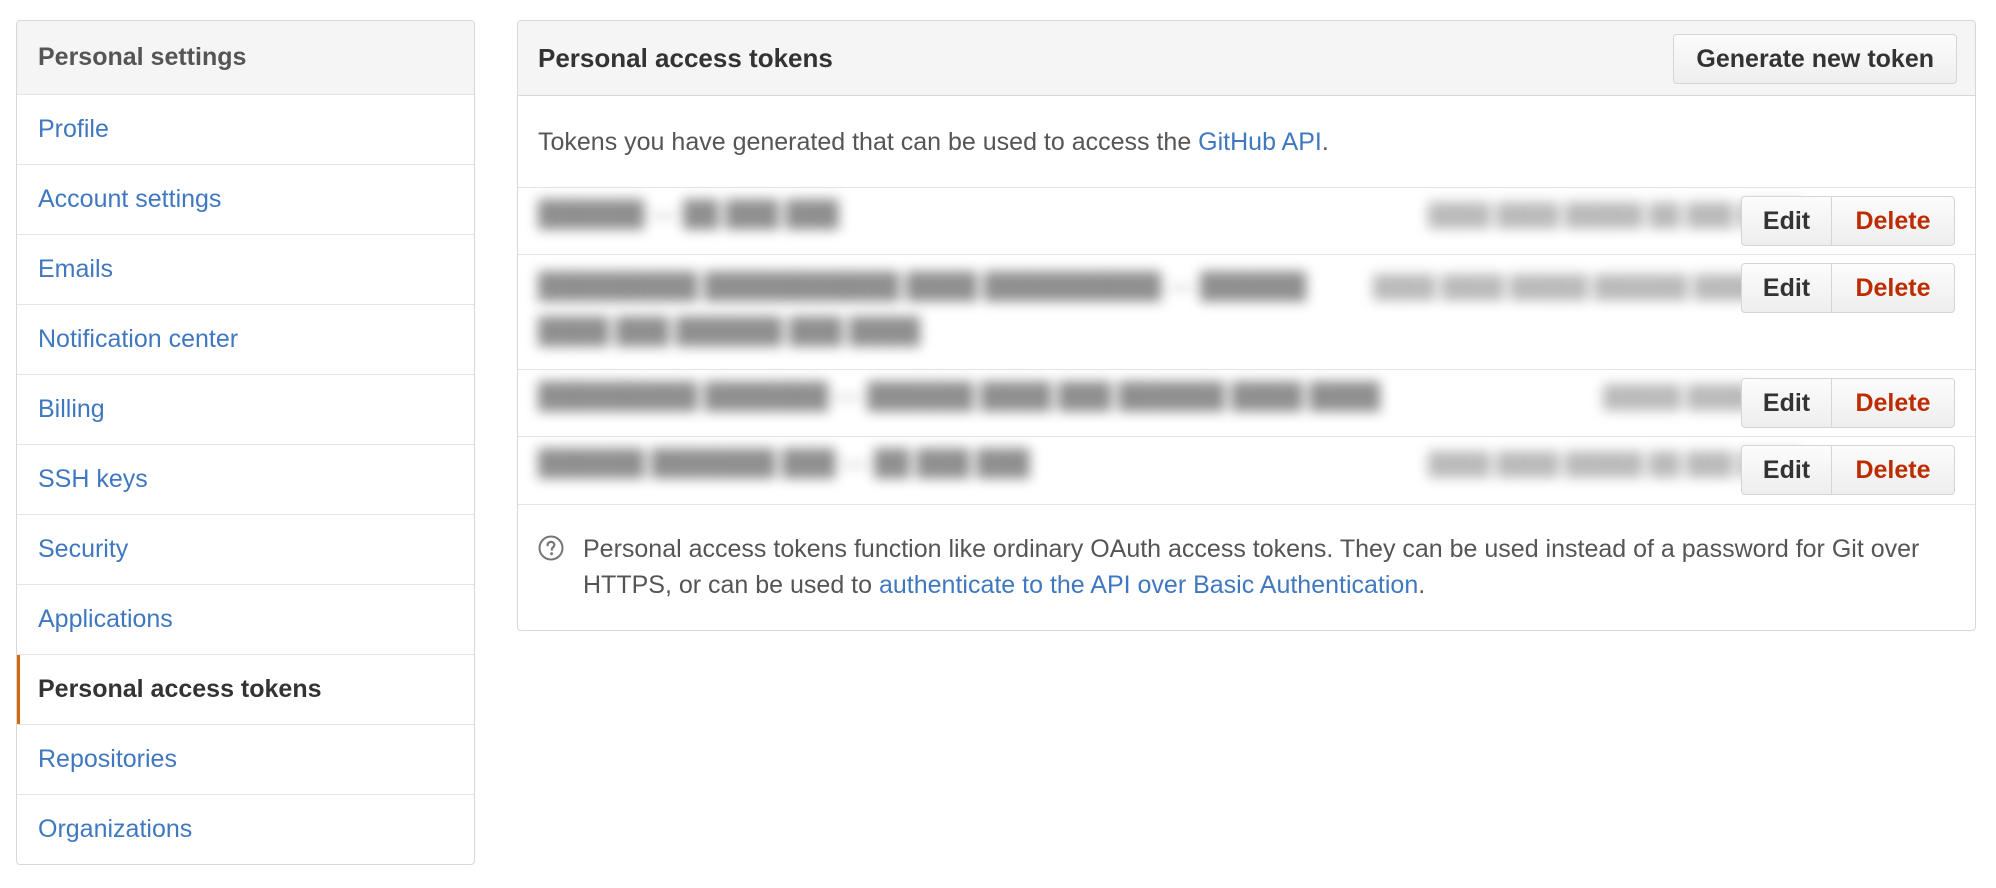 This screenshot has height=888, width=1996. What do you see at coordinates (245, 200) in the screenshot?
I see `sidebar-item-account-settings: Account settings` at bounding box center [245, 200].